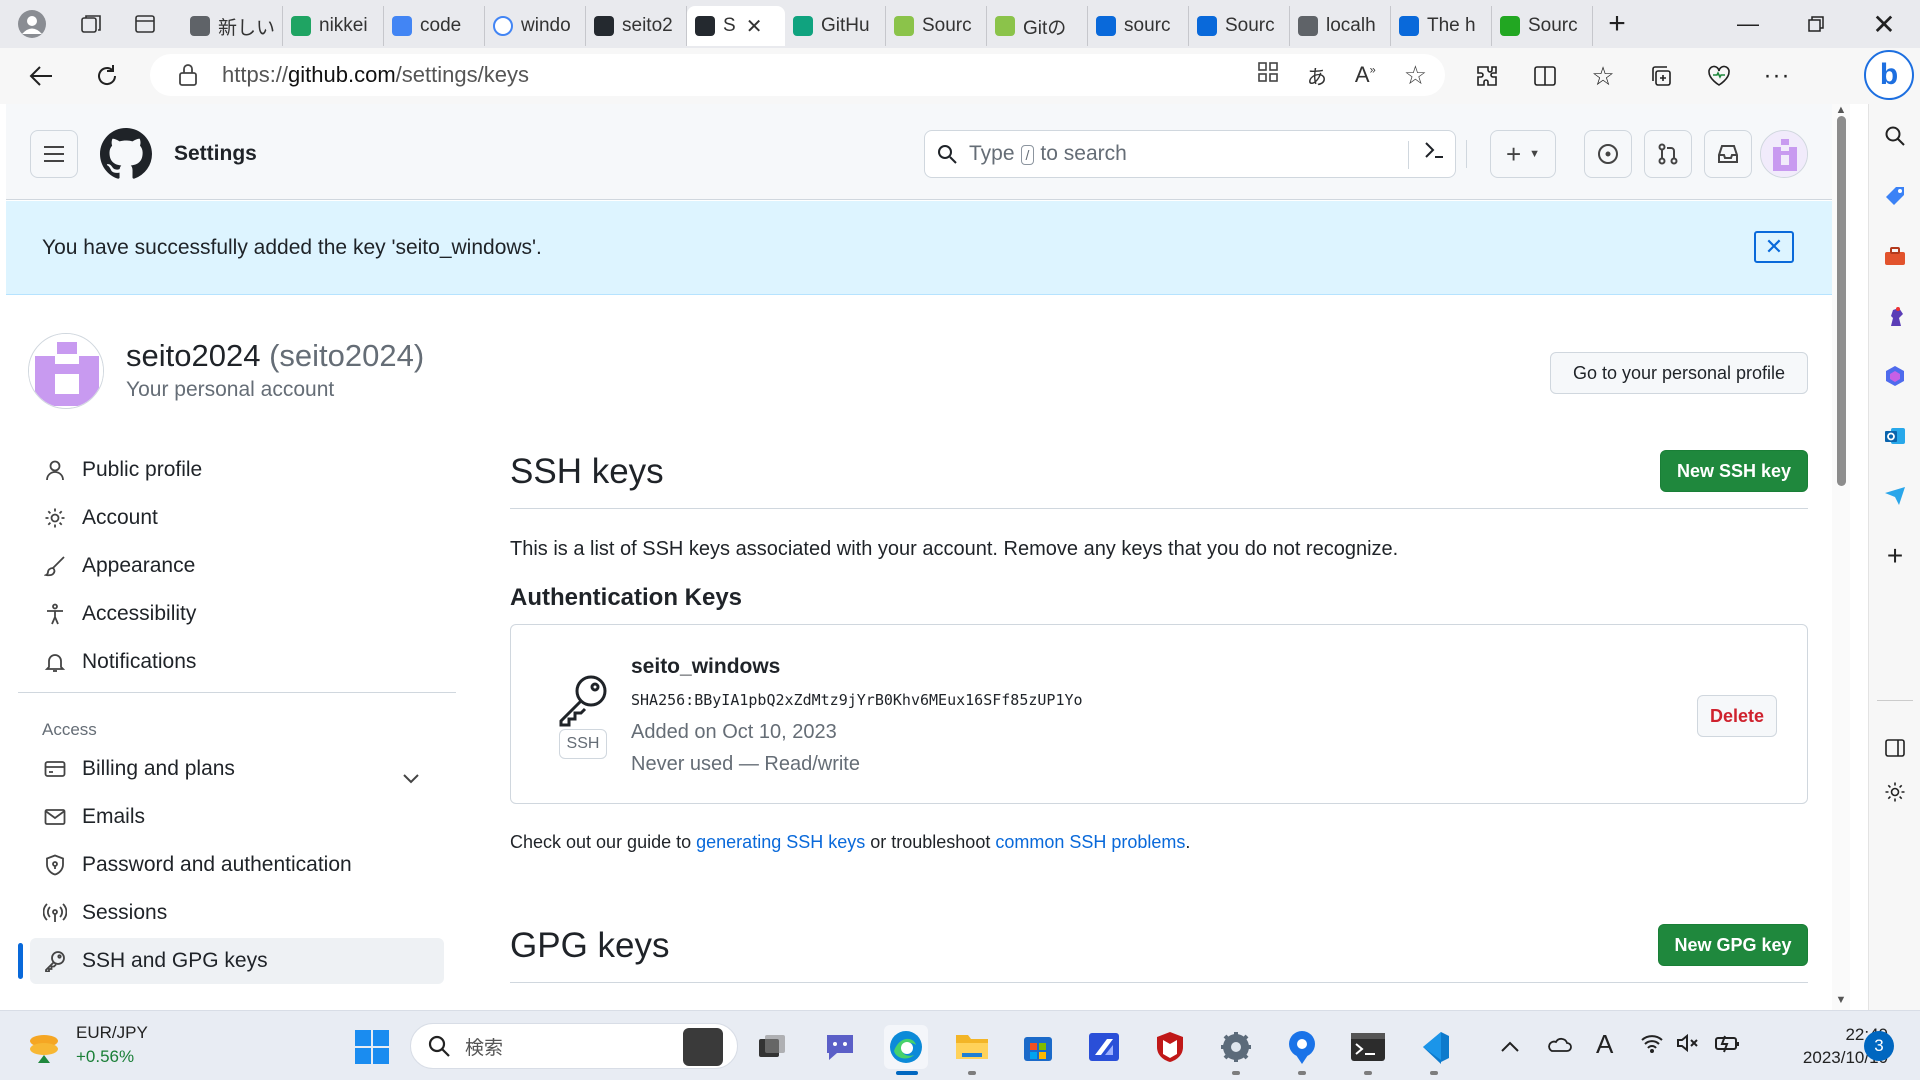  What do you see at coordinates (754, 26) in the screenshot?
I see `close-tab-icon: ✕` at bounding box center [754, 26].